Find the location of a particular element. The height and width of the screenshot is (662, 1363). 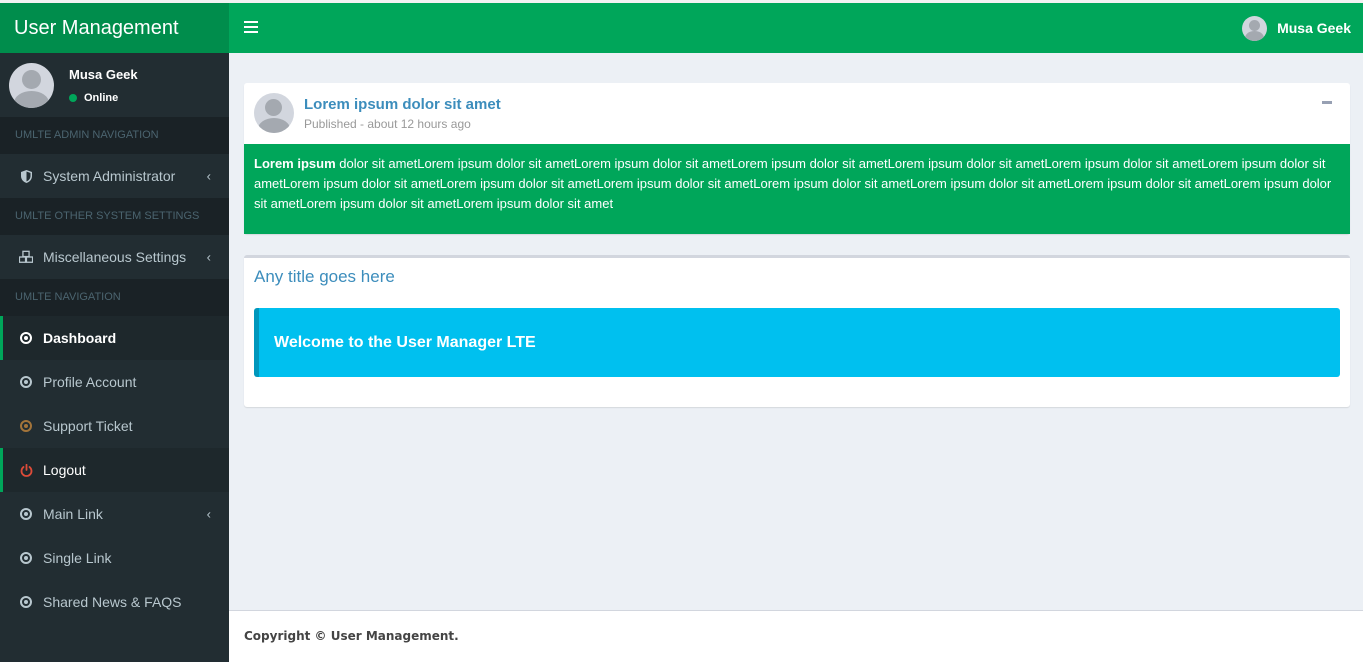

sidebar-item-label: Single Link is located at coordinates (77, 558).